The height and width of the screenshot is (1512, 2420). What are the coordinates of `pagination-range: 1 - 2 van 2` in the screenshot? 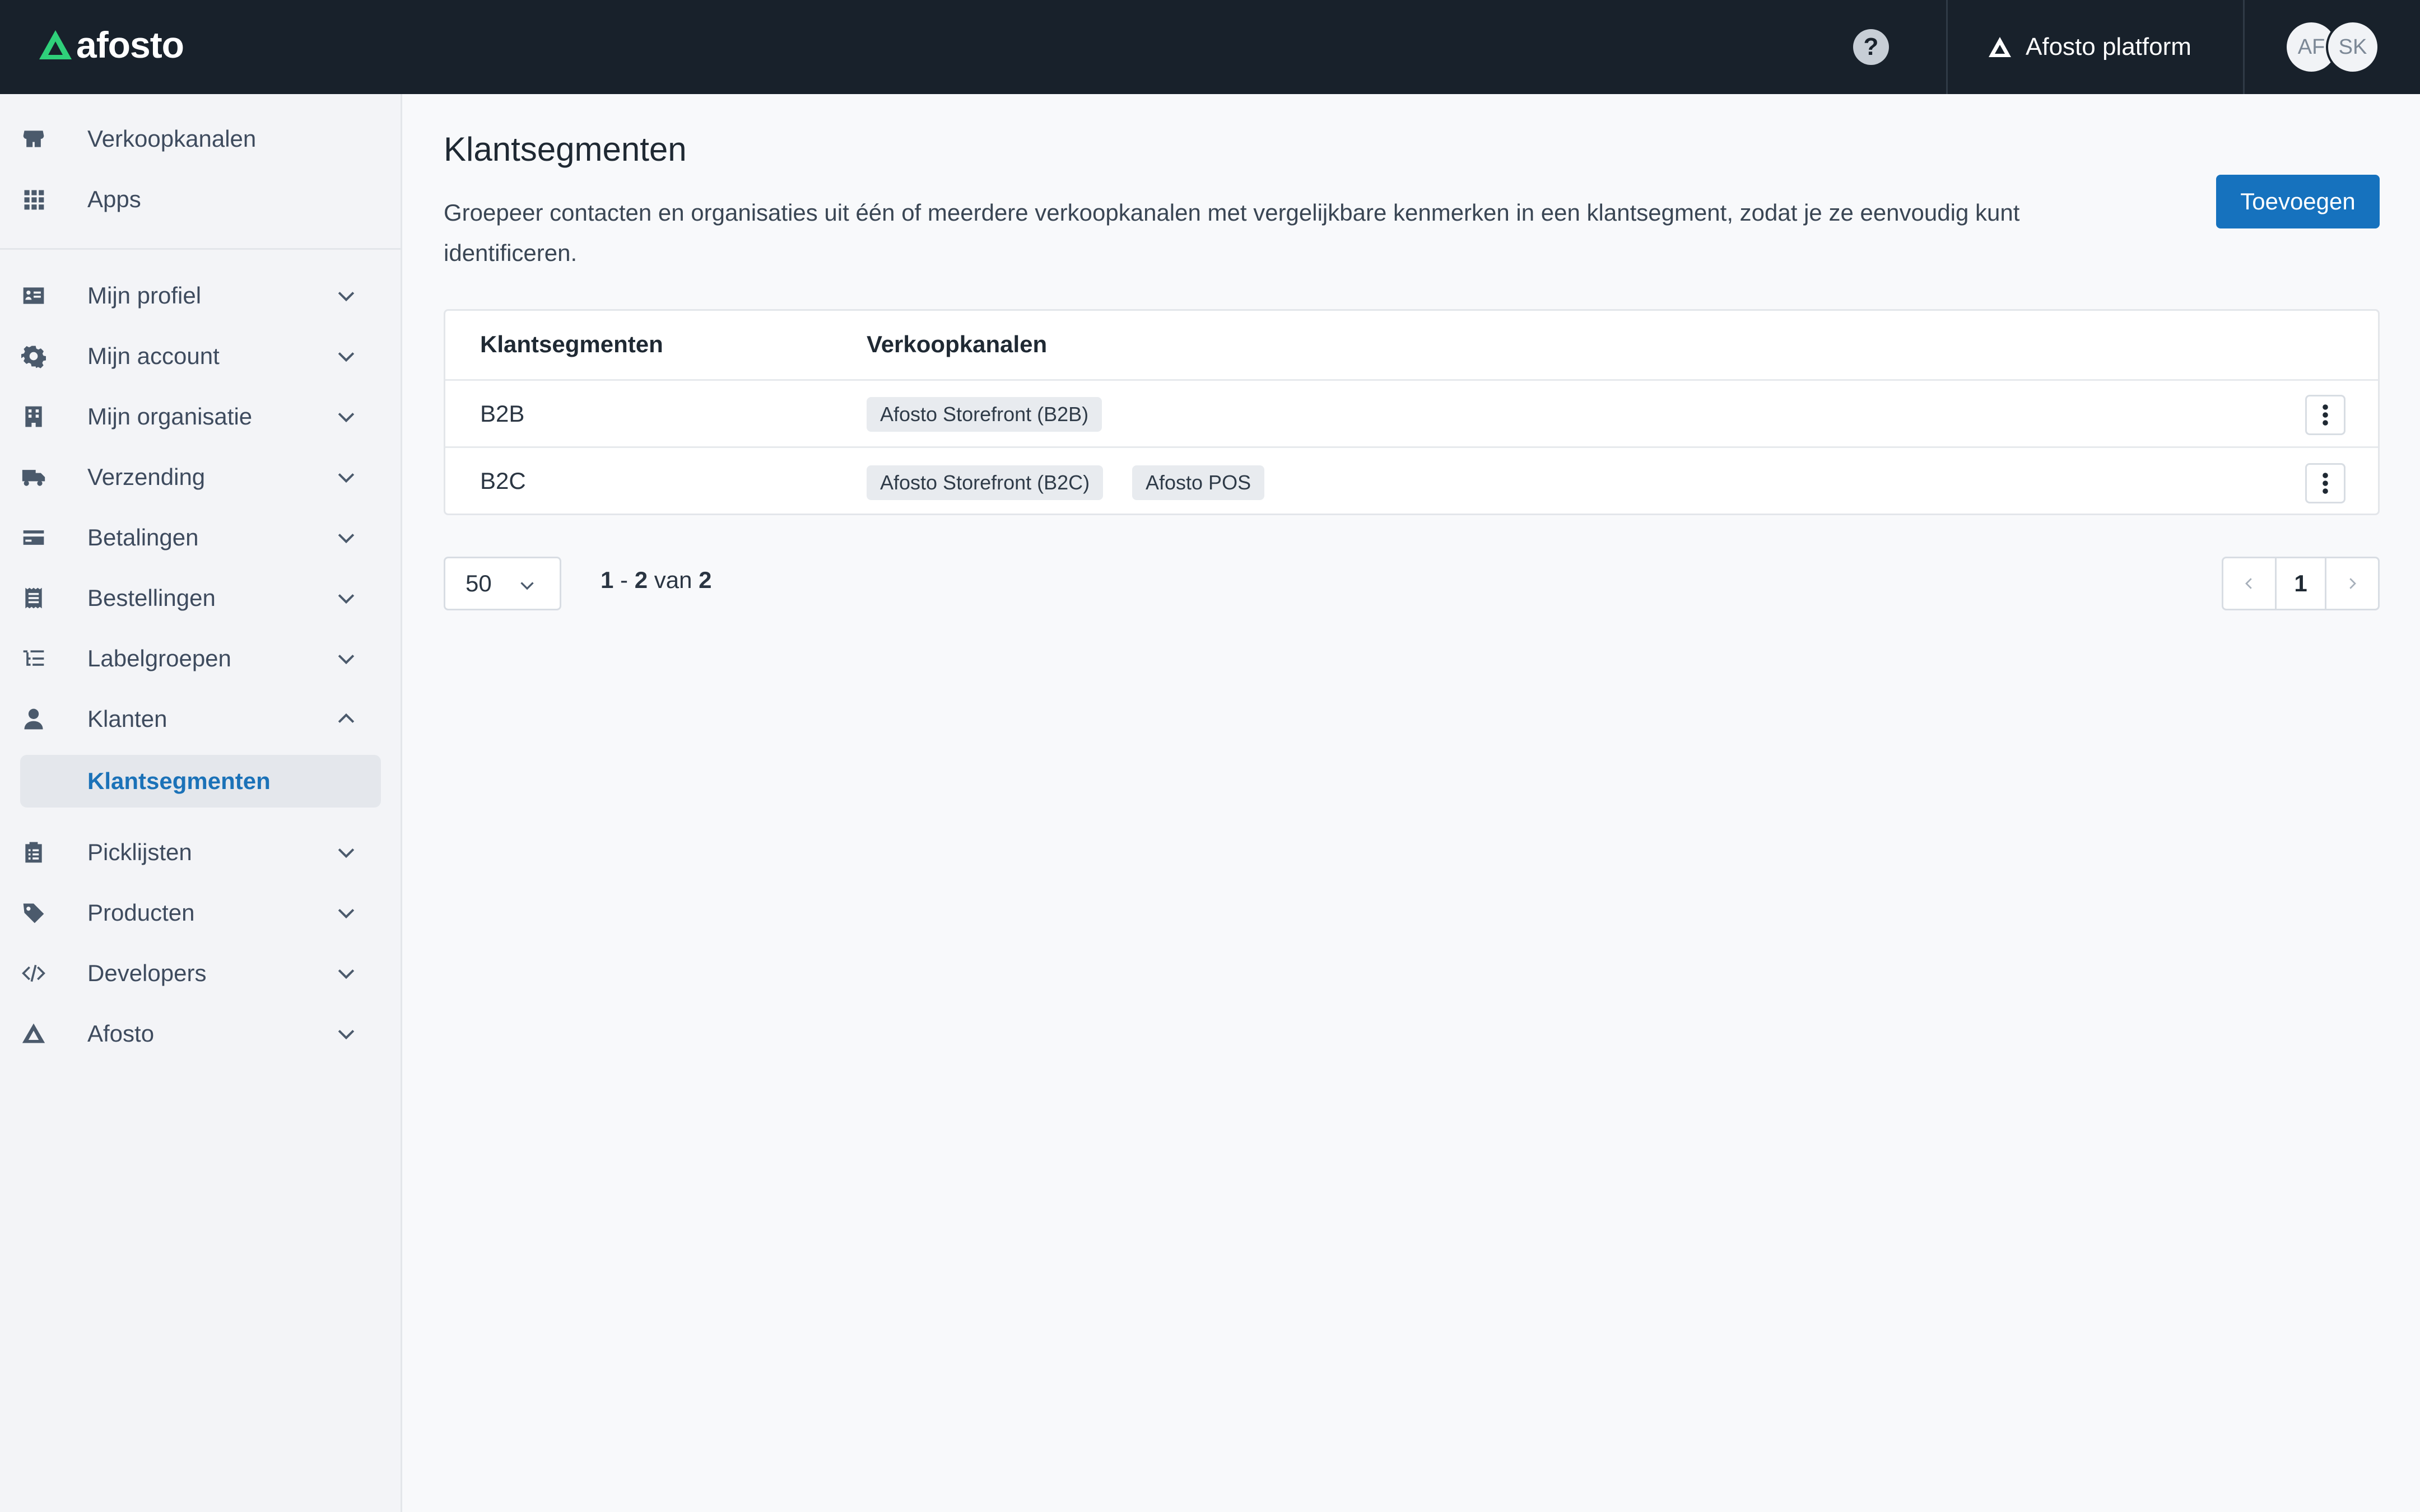 It's located at (656, 581).